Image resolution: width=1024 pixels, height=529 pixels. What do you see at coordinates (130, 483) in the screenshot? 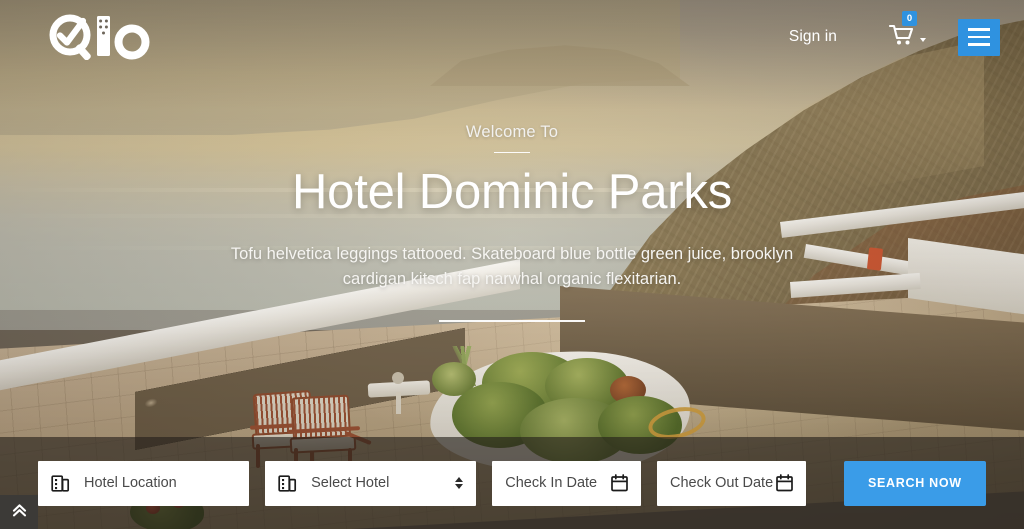
I see `hotel-location-placeholder: Hotel Location` at bounding box center [130, 483].